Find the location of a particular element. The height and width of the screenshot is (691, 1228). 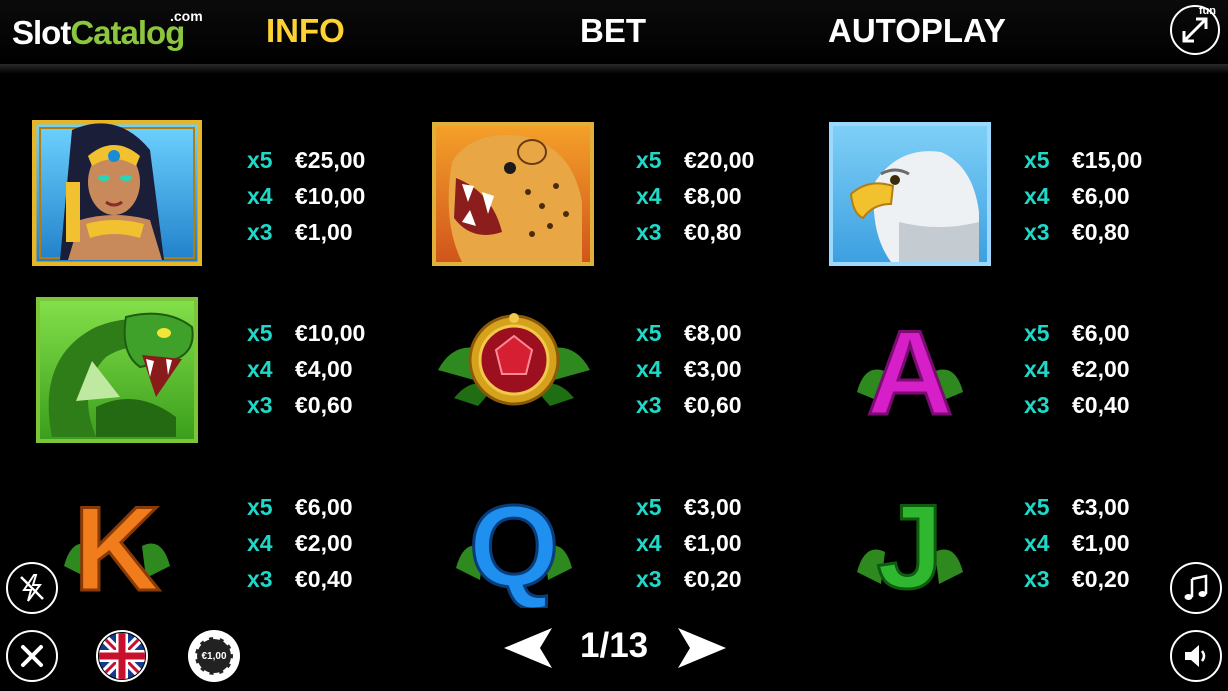

paytable-ruby-gem: x5 €8,00 x4 €3,00 x3 €0,60 is located at coordinates (689, 369).